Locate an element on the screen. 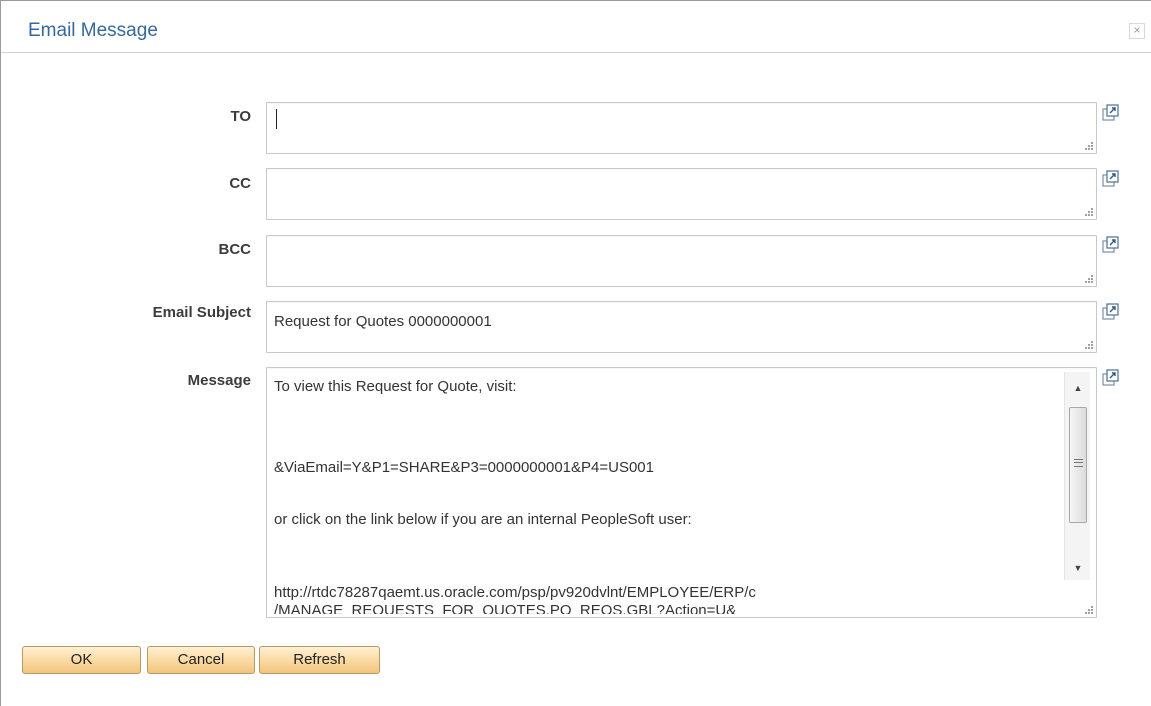 The width and height of the screenshot is (1151, 706). to-label: TO is located at coordinates (240, 116).